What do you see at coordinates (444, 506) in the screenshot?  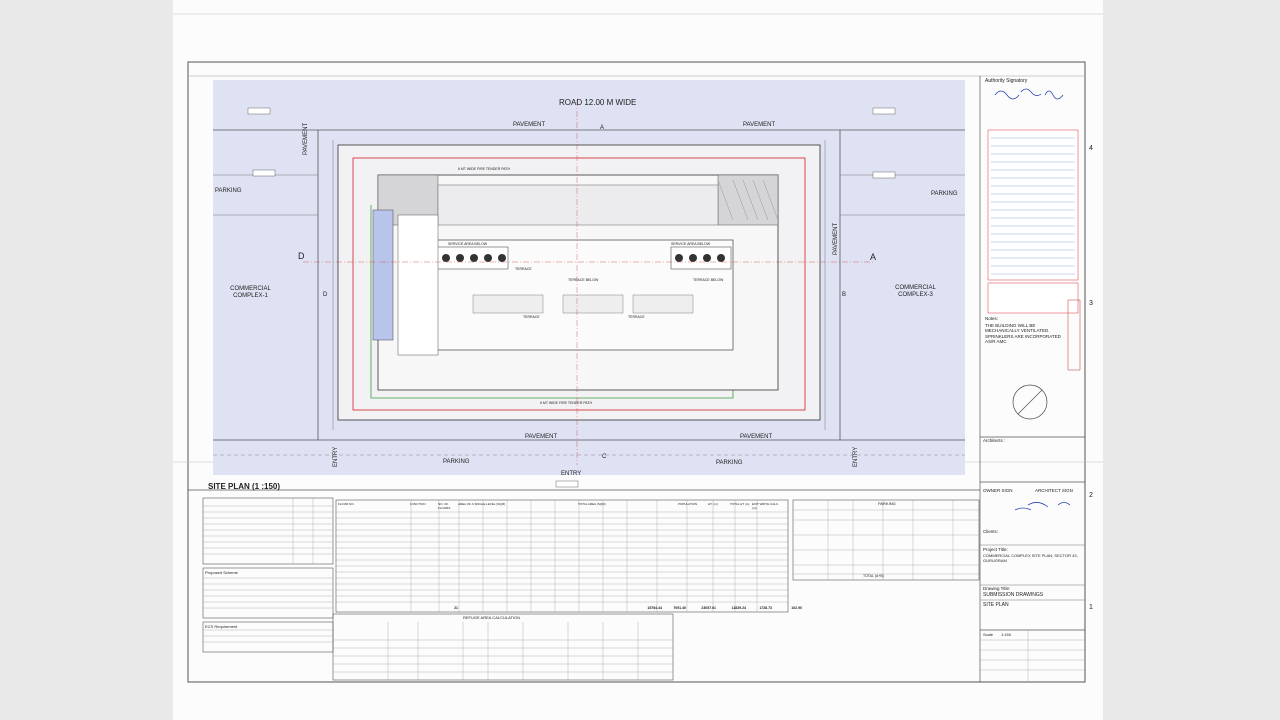 I see `header-floors: NO. OF FLOORS` at bounding box center [444, 506].